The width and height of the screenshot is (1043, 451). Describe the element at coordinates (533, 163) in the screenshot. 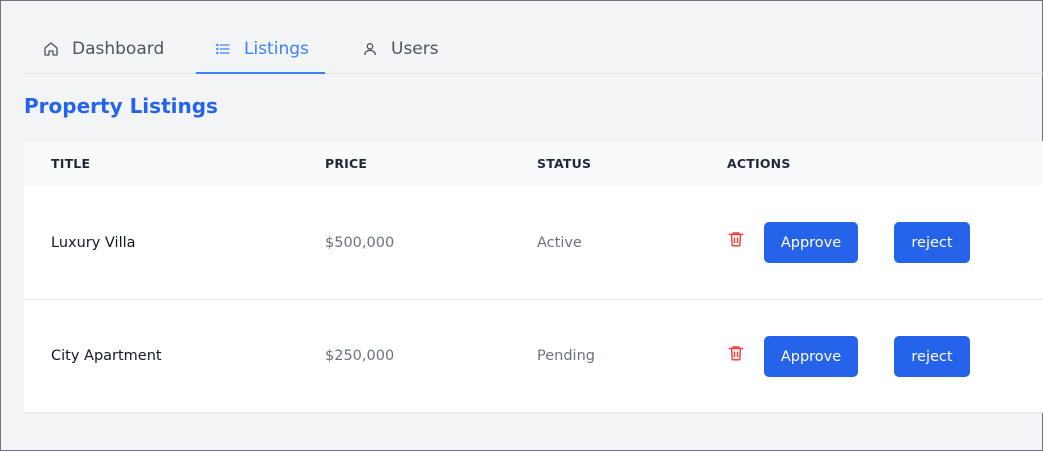

I see `table-header: TITLE PRICE STATUS ACTIONS` at that location.